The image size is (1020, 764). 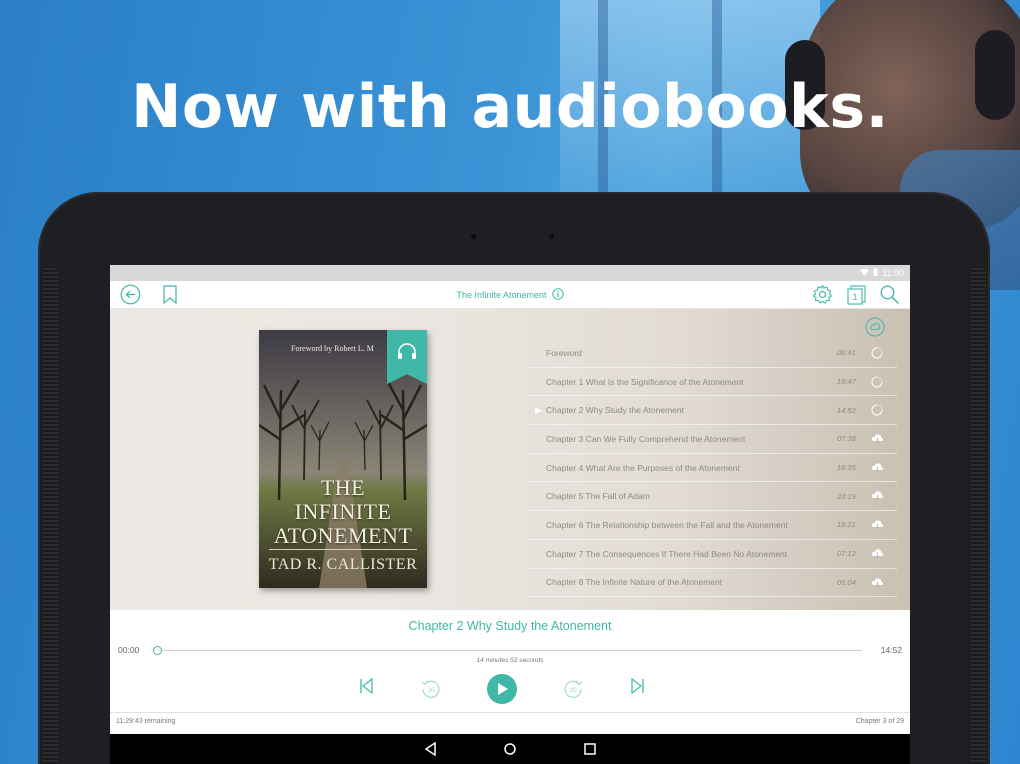 What do you see at coordinates (129, 650) in the screenshot?
I see `elapsed-time: 00:00` at bounding box center [129, 650].